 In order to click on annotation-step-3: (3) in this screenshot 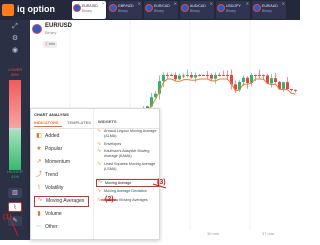, I will do `click(161, 182)`.